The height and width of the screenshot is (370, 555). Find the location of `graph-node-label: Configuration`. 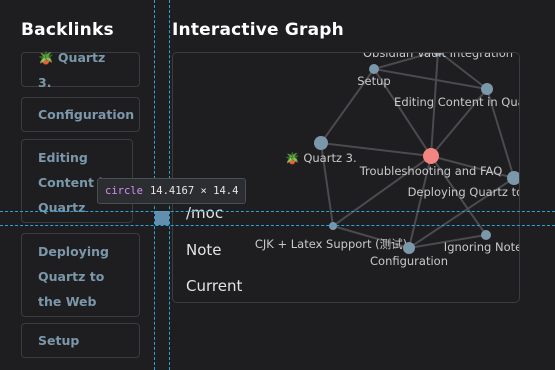

graph-node-label: Configuration is located at coordinates (409, 261).